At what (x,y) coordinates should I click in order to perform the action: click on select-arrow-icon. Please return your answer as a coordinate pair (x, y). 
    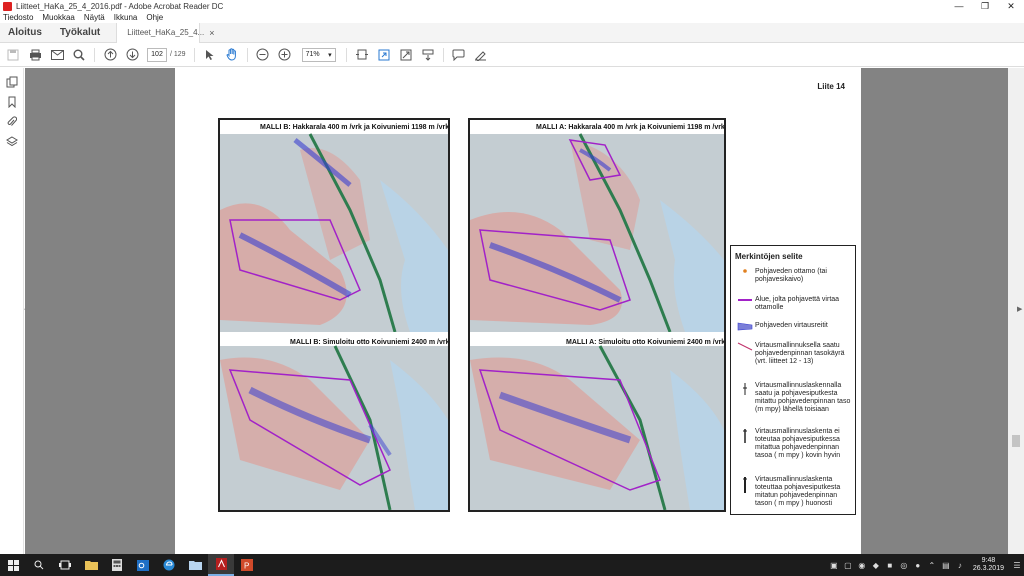
    Looking at the image, I should click on (210, 55).